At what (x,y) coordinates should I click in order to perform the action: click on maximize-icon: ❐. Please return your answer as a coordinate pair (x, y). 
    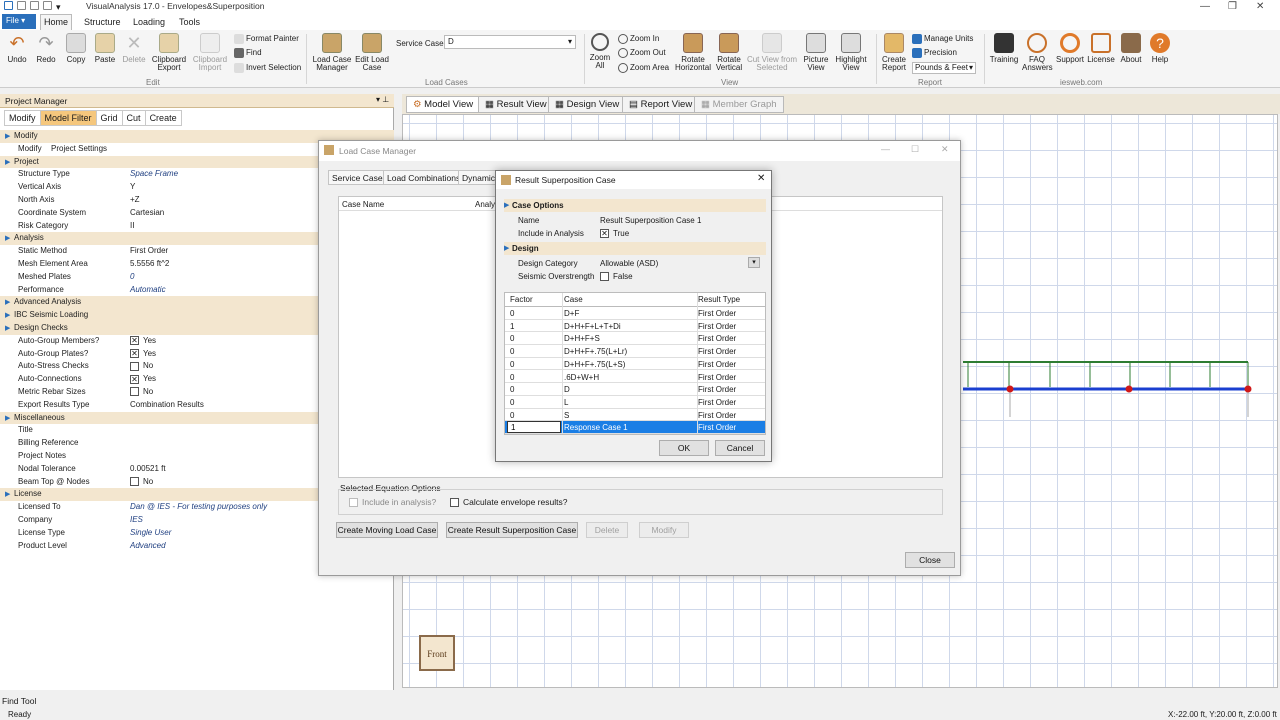
    Looking at the image, I should click on (1232, 6).